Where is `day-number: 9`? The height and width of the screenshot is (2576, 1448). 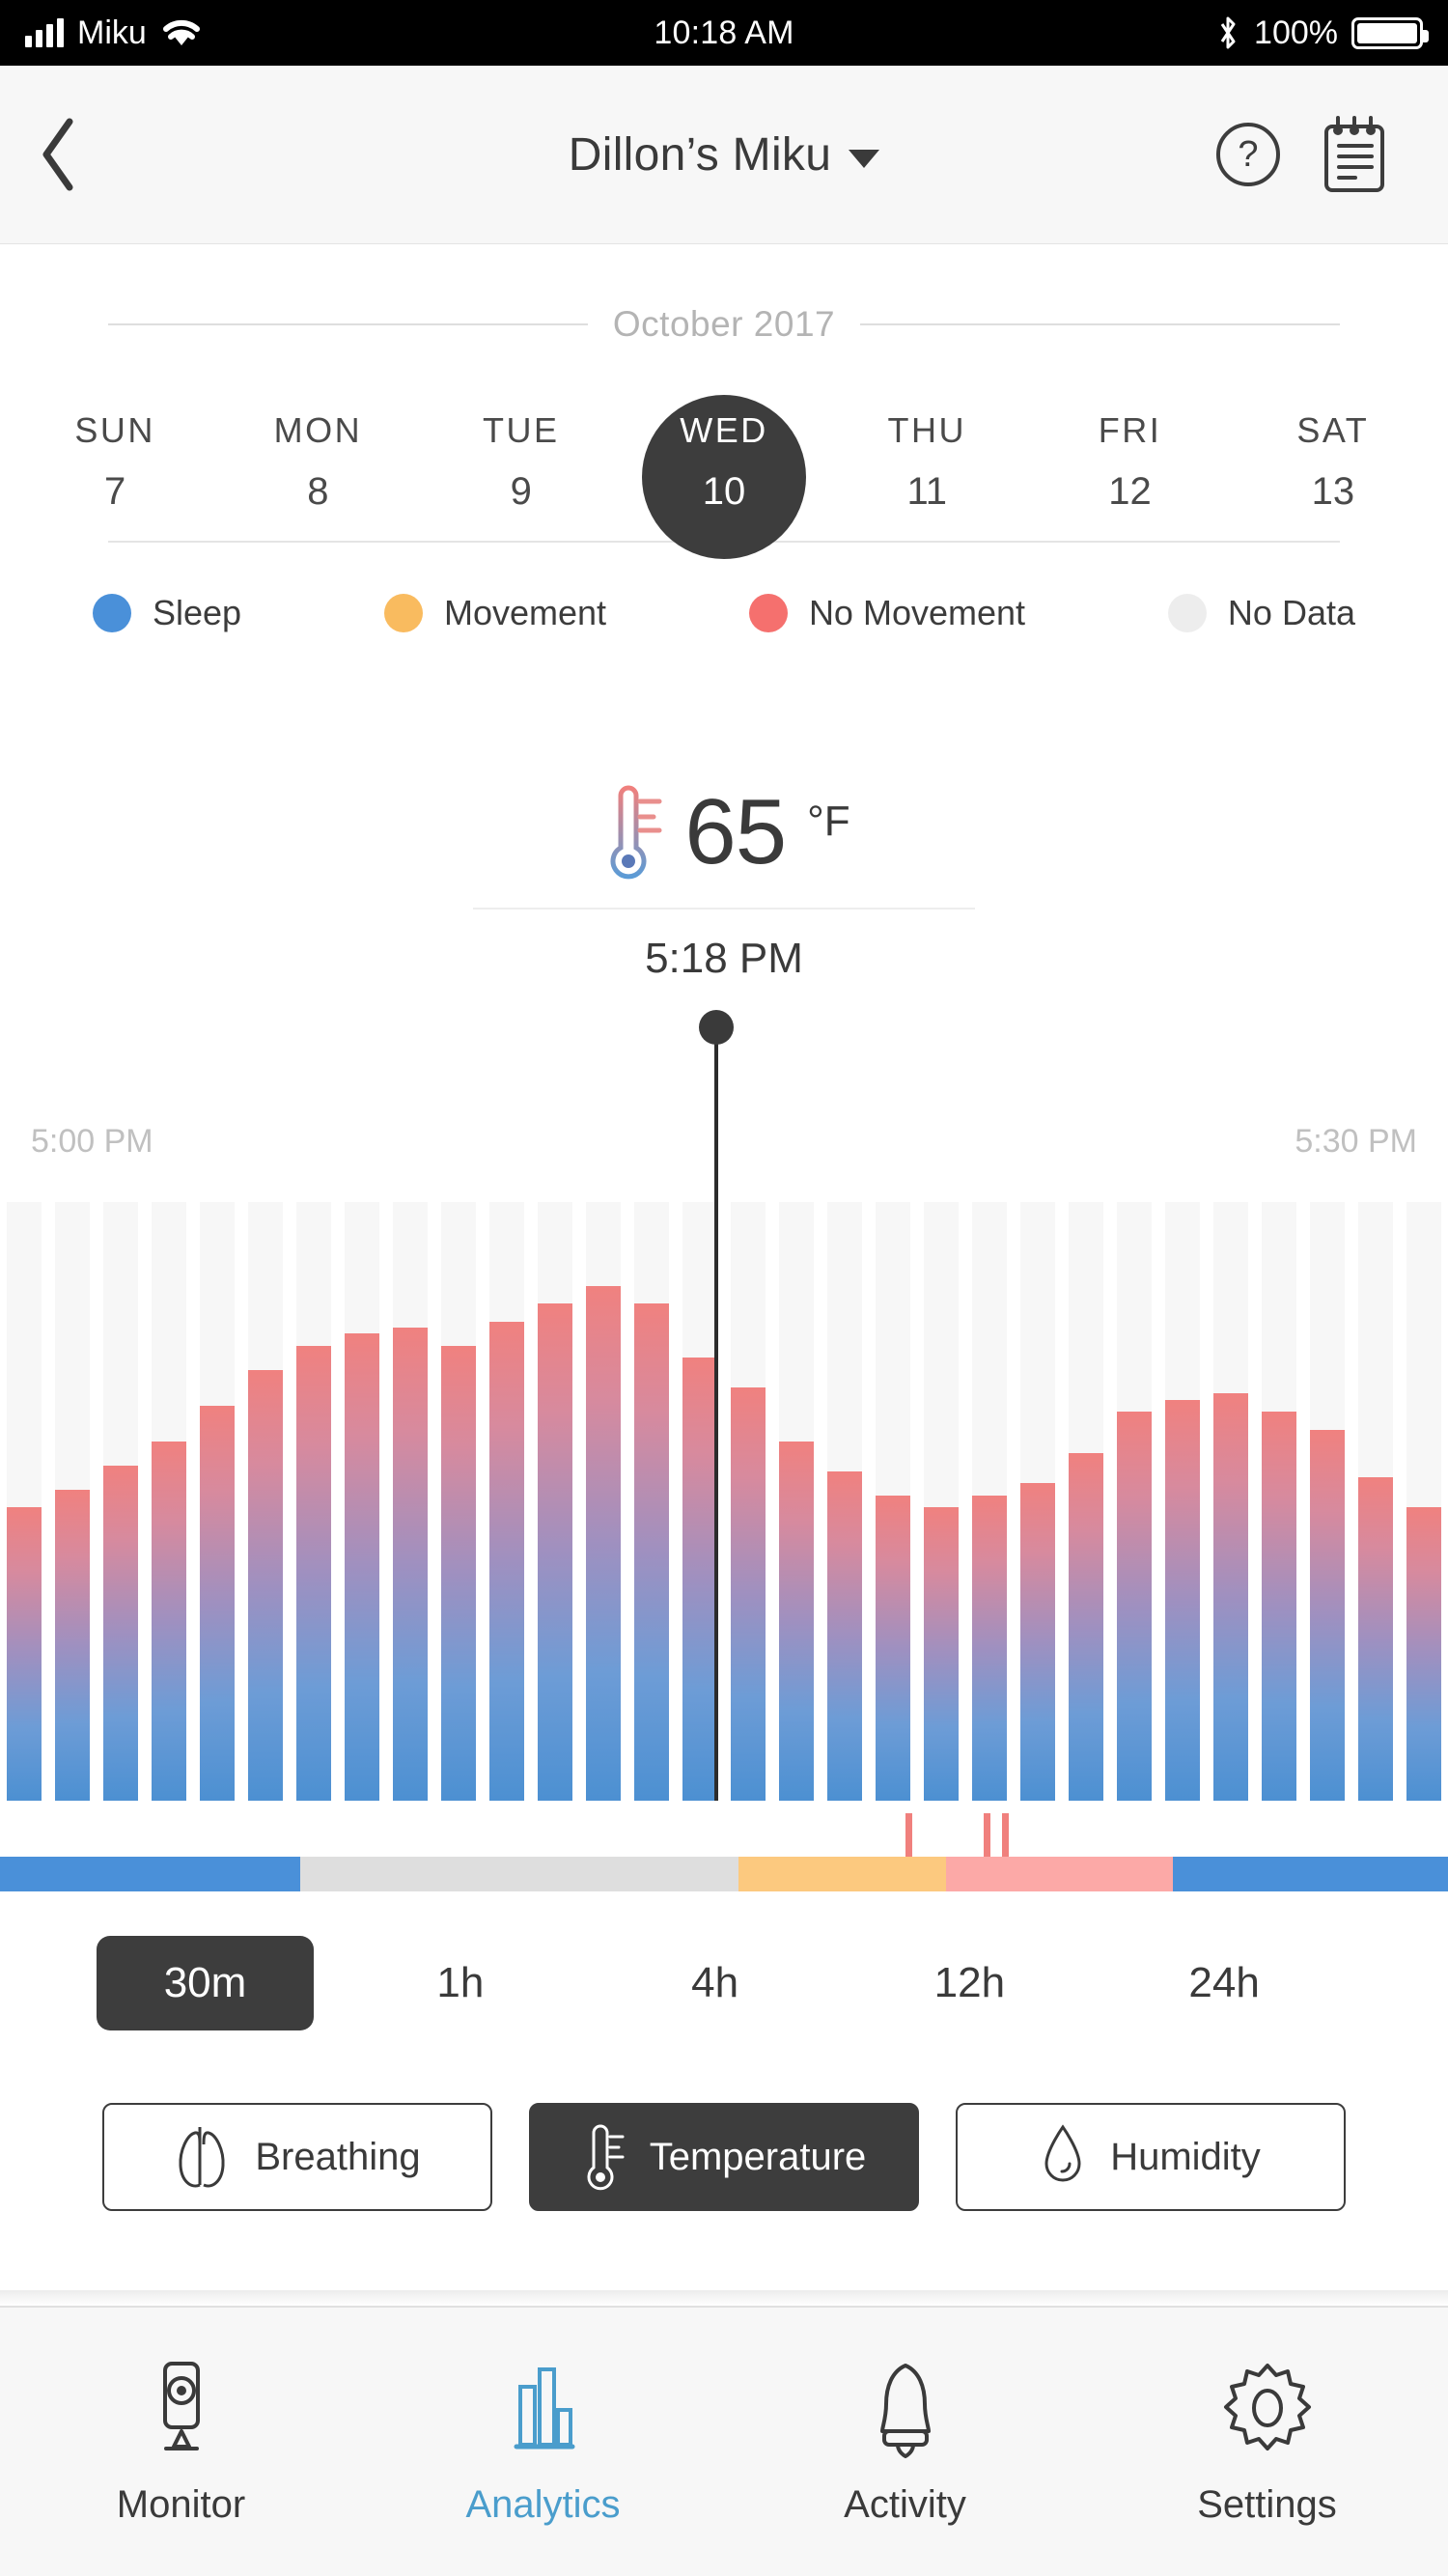 day-number: 9 is located at coordinates (521, 492).